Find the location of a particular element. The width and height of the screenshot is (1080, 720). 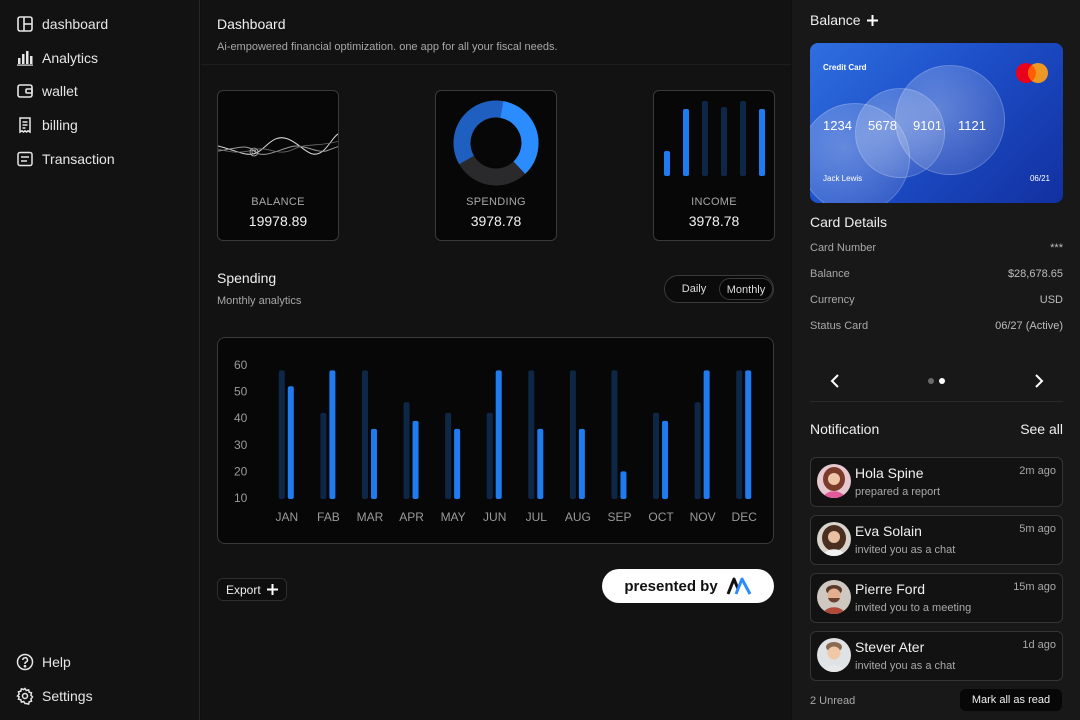

chevron-left-icon is located at coordinates (836, 381).